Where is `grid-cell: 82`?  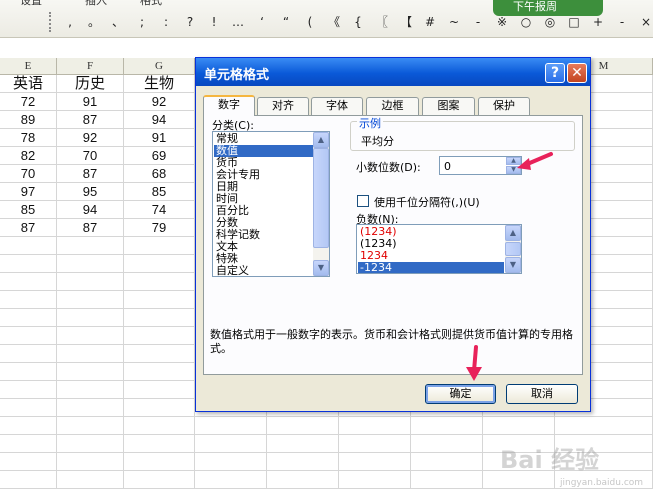 grid-cell: 82 is located at coordinates (28, 156).